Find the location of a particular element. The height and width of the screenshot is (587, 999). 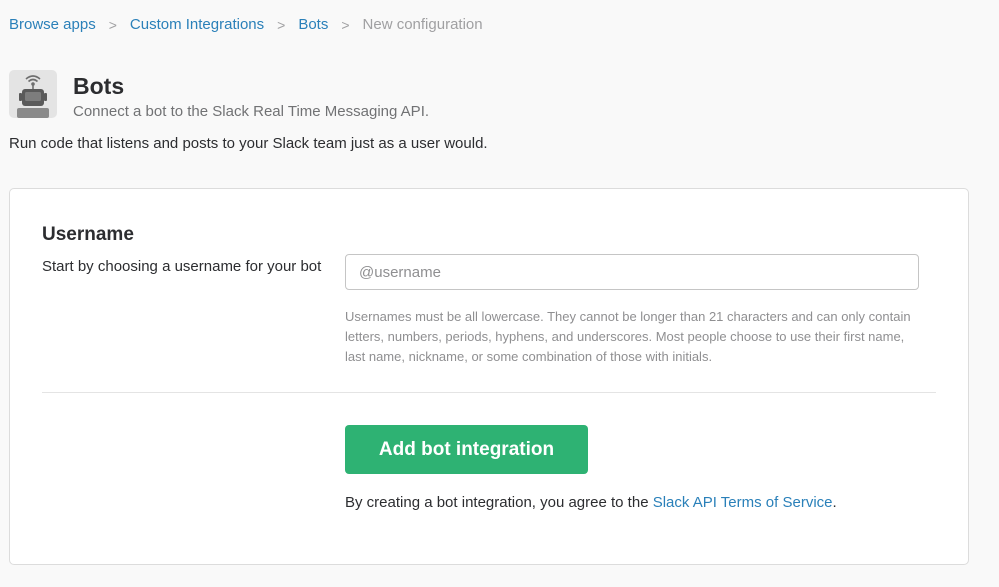

bot-icon is located at coordinates (33, 94).